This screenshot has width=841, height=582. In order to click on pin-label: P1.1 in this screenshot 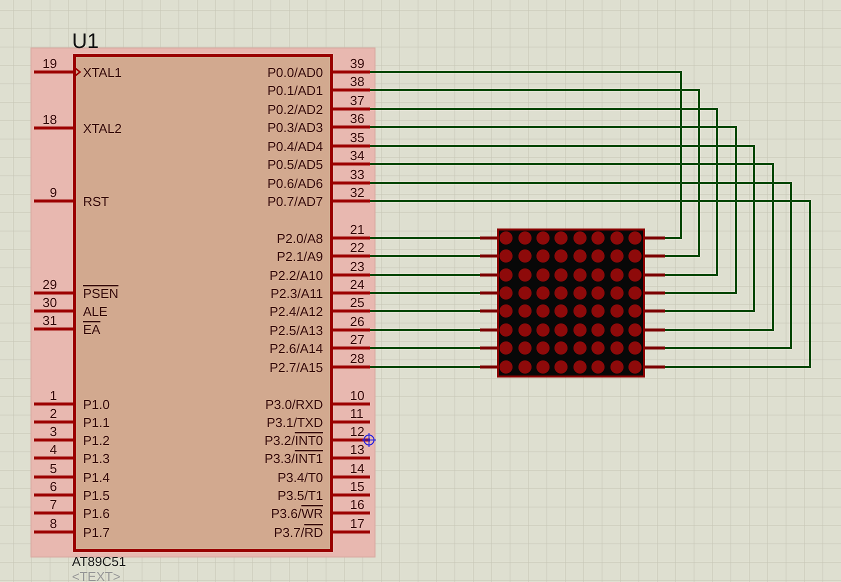, I will do `click(96, 422)`.